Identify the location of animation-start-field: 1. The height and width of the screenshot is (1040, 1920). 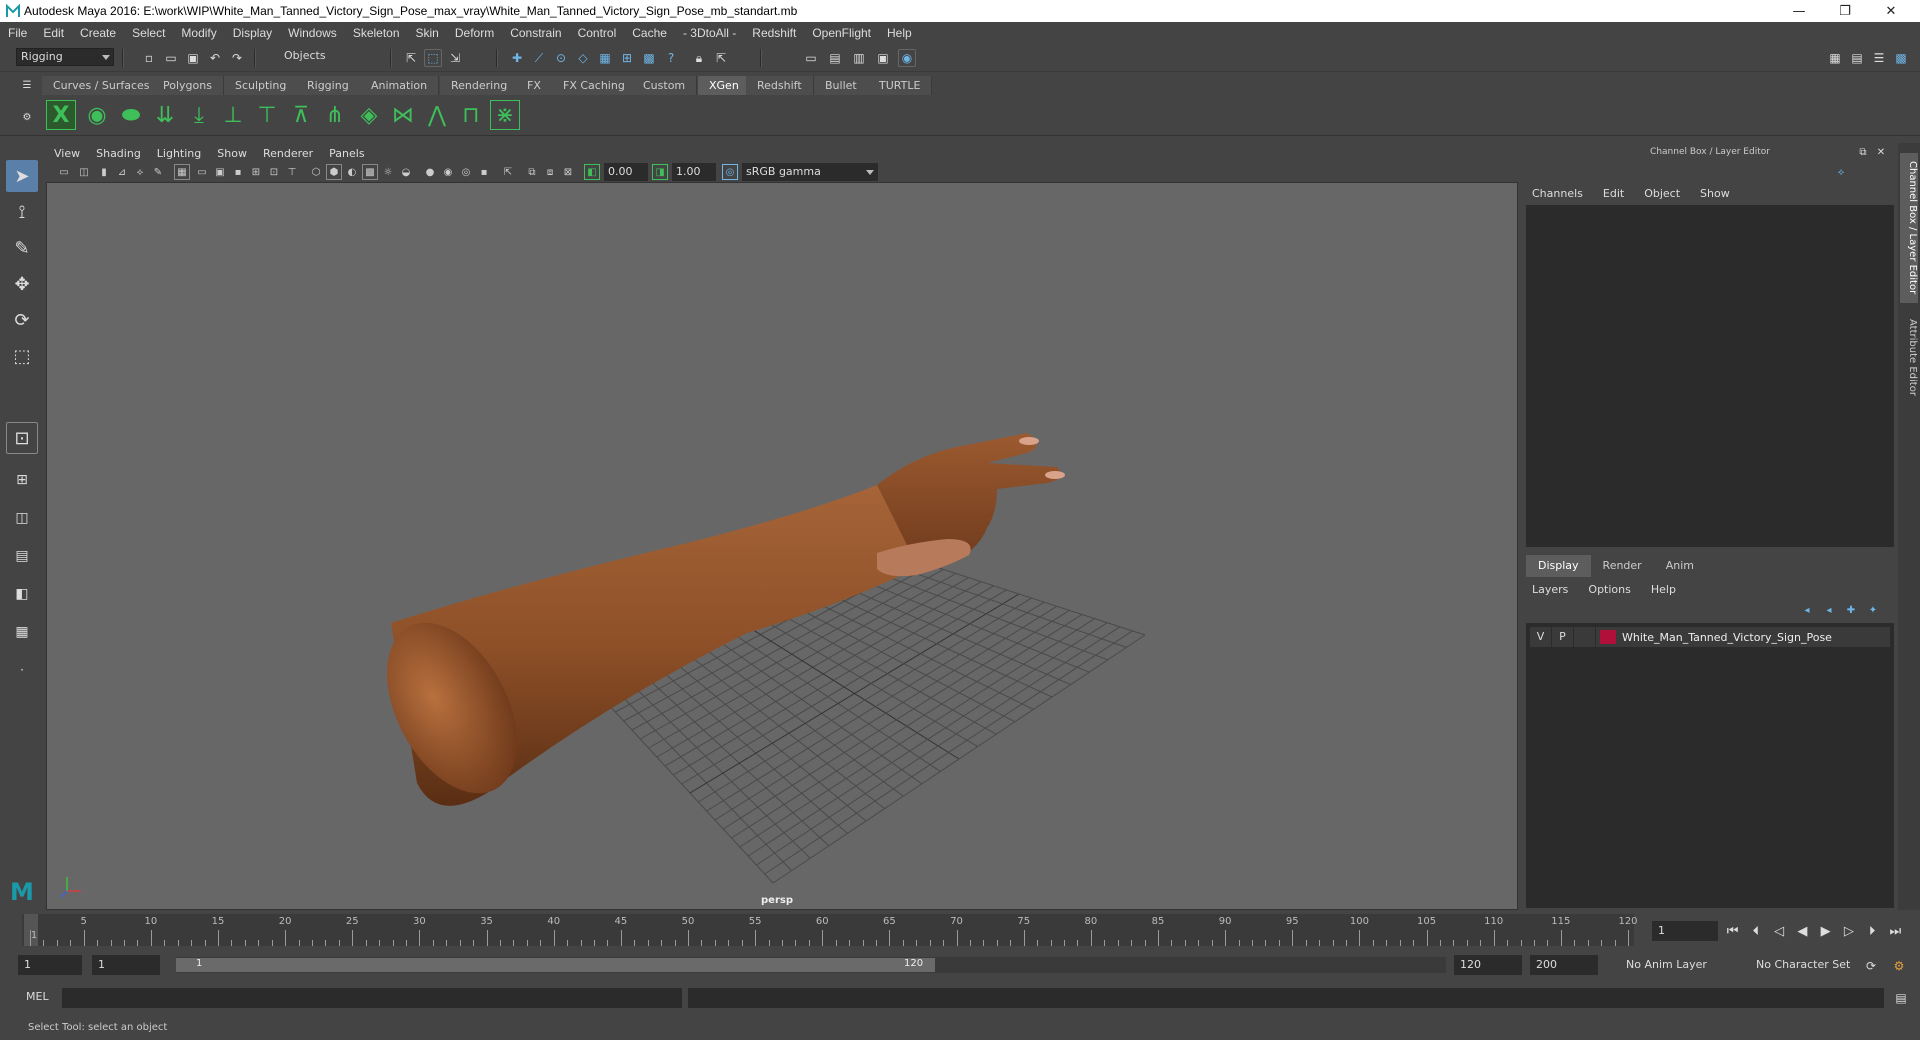
(50, 965).